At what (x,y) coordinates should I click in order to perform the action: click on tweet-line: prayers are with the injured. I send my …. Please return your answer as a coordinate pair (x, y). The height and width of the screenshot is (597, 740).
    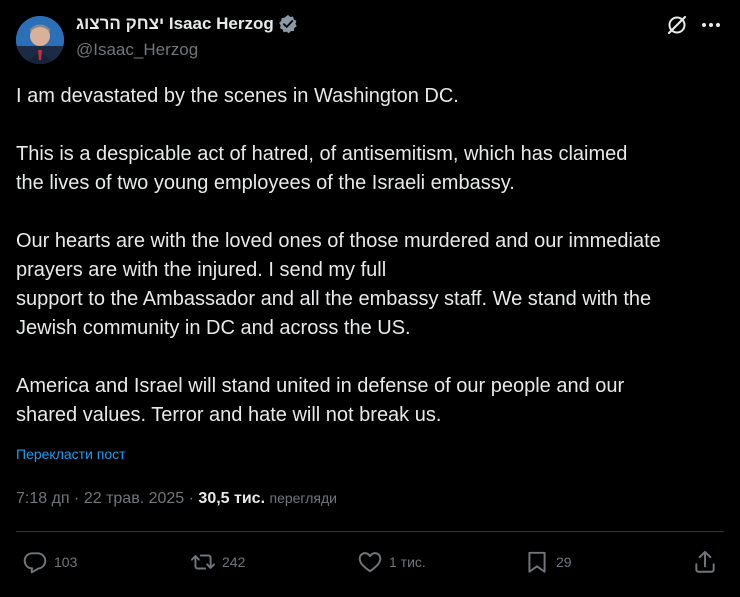
    Looking at the image, I should click on (201, 270).